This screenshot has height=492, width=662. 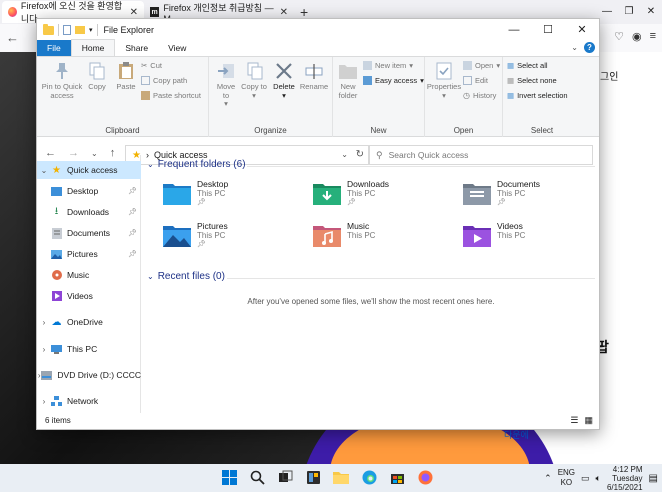 What do you see at coordinates (229, 477) in the screenshot?
I see `start-icon` at bounding box center [229, 477].